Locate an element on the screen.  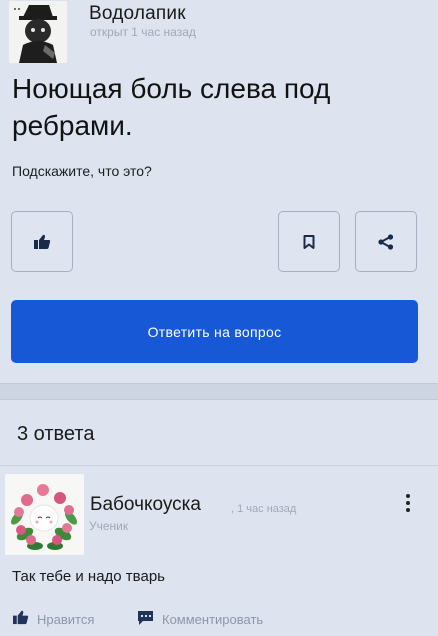
answer-like-button: Нравится is located at coordinates (53, 619).